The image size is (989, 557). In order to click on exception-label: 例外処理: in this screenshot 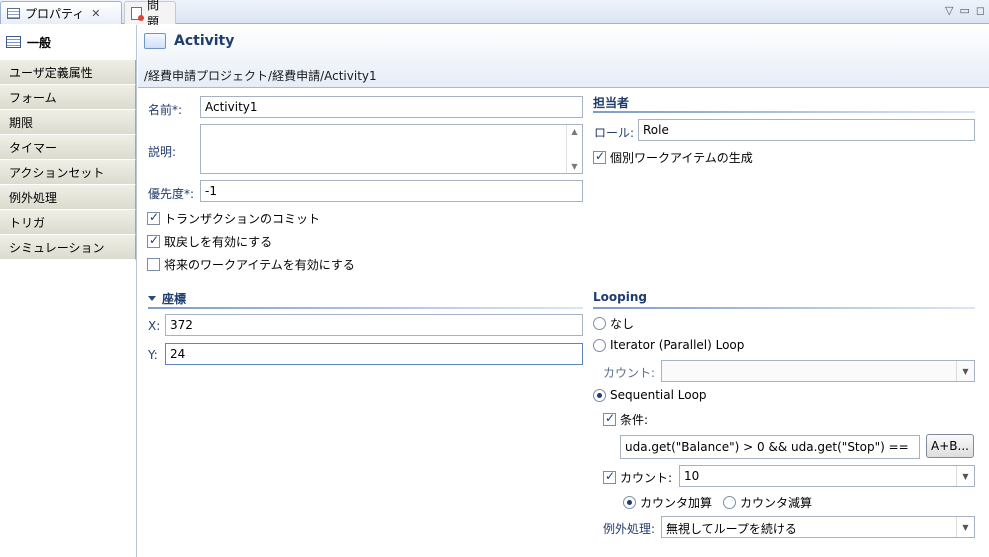, I will do `click(629, 529)`.